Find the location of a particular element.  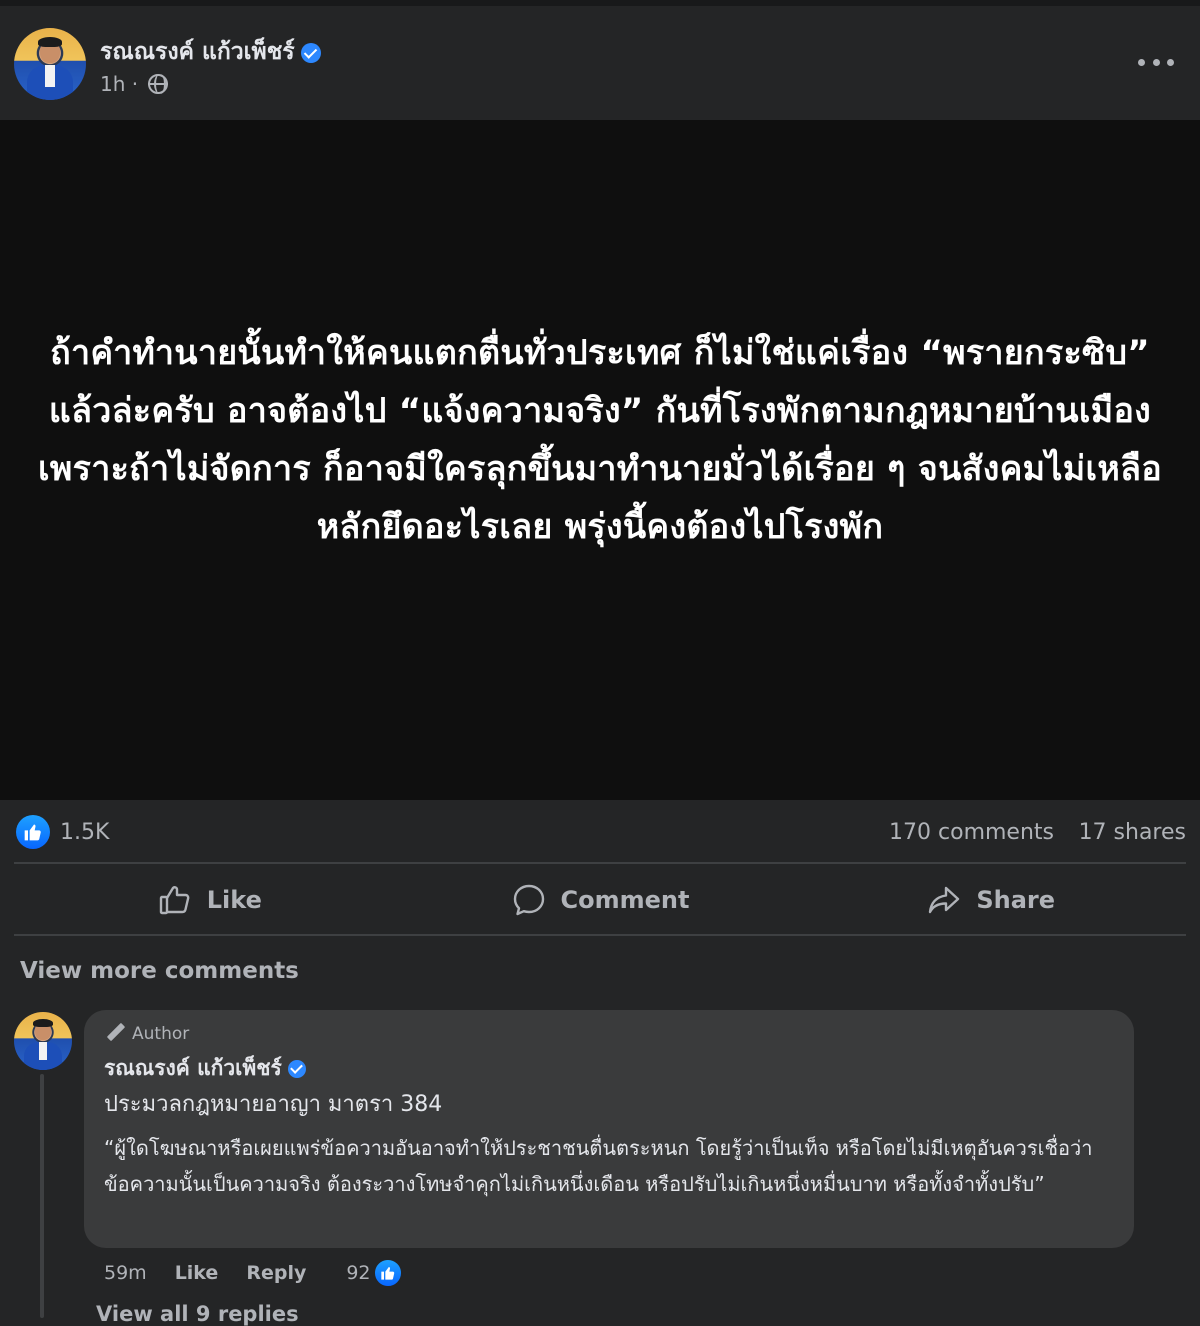

speech-bubble-icon is located at coordinates (528, 900).